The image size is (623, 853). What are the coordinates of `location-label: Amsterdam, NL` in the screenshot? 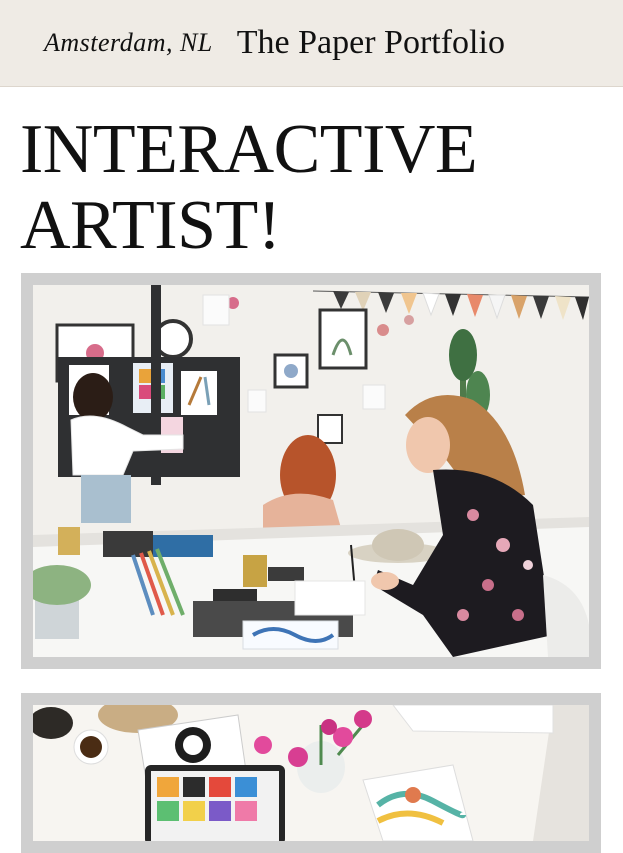 It's located at (128, 42).